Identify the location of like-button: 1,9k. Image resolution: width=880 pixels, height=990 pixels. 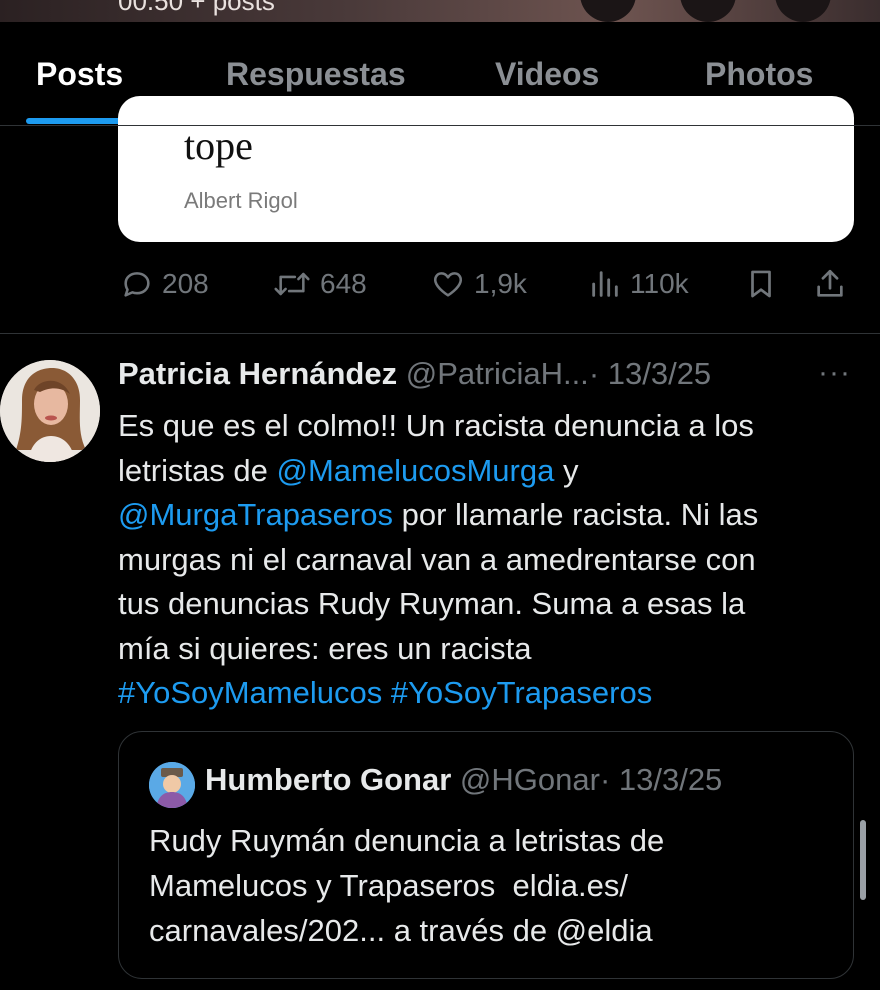
(478, 284).